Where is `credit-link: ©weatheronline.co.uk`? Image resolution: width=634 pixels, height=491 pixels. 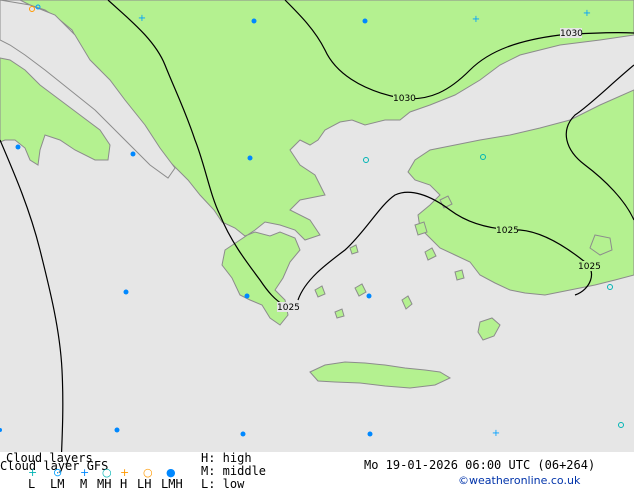
credit-link: ©weatheronline.co.uk is located at coordinates (519, 481).